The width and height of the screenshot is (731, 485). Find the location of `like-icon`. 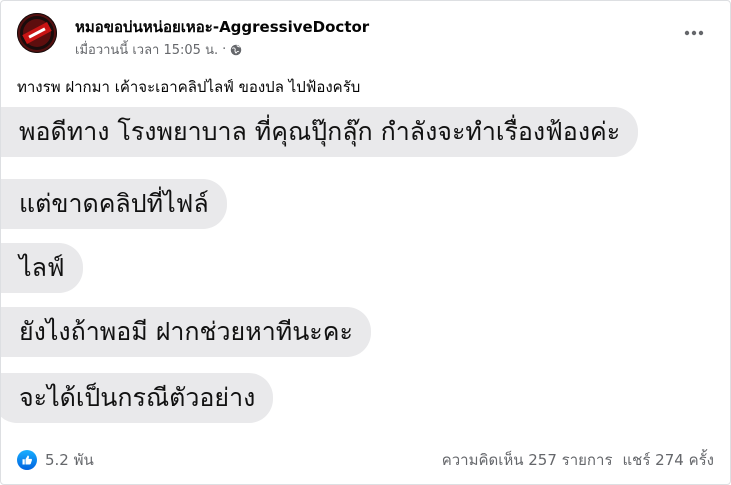

like-icon is located at coordinates (27, 460).